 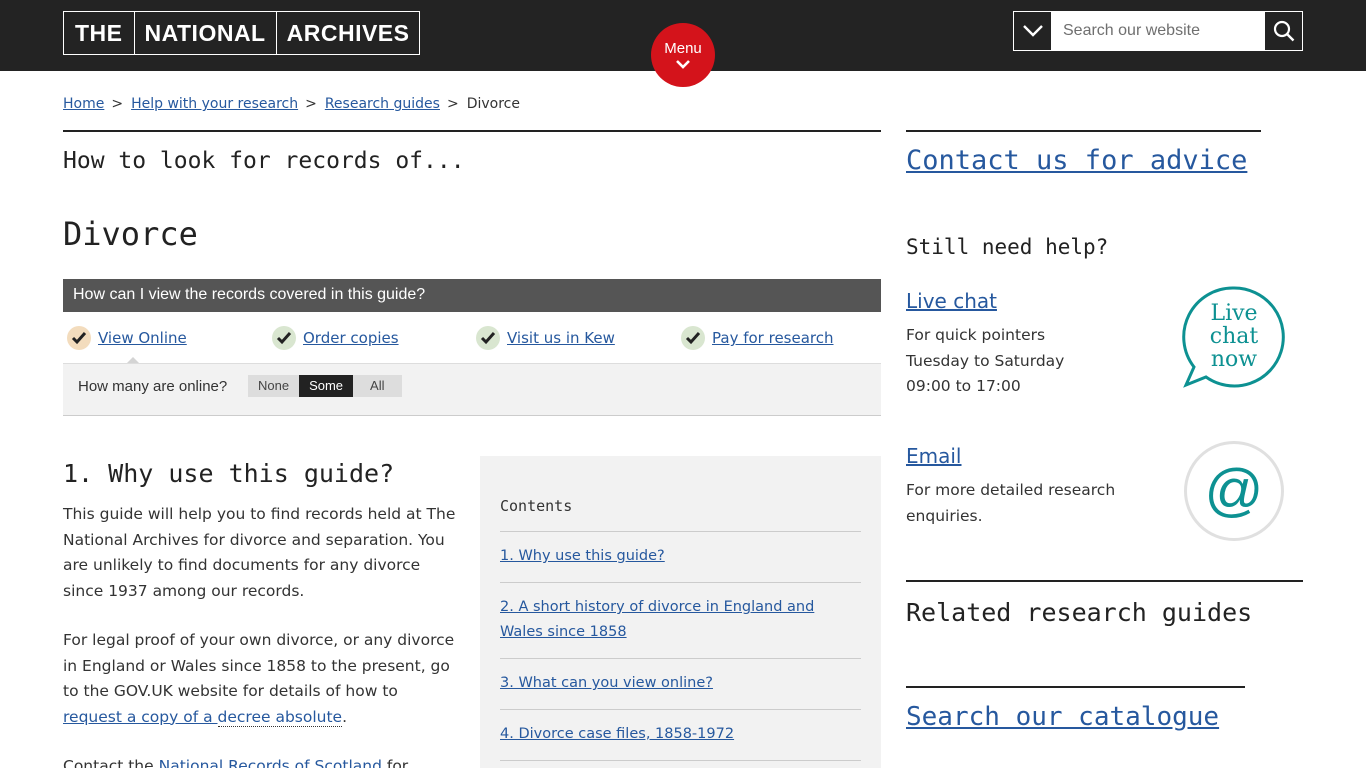 What do you see at coordinates (472, 131) in the screenshot?
I see `main-divider` at bounding box center [472, 131].